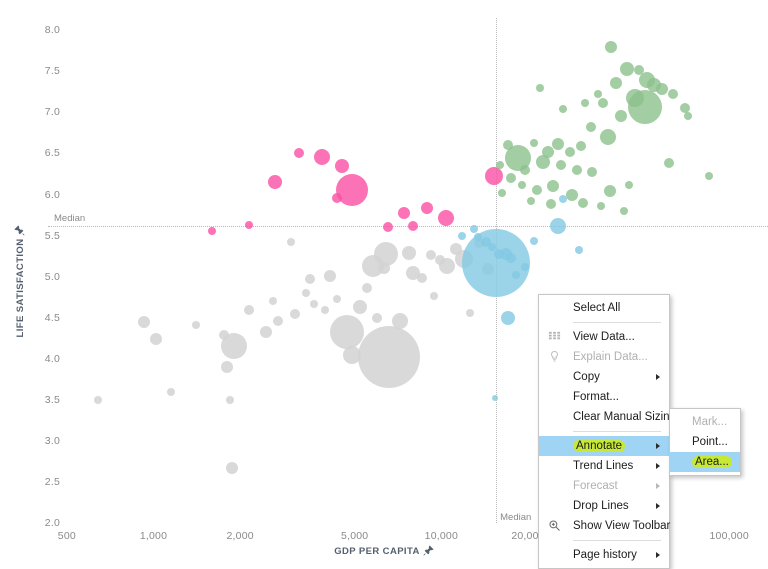  I want to click on menu-item-trend-lines: Trend Lines, so click(604, 466).